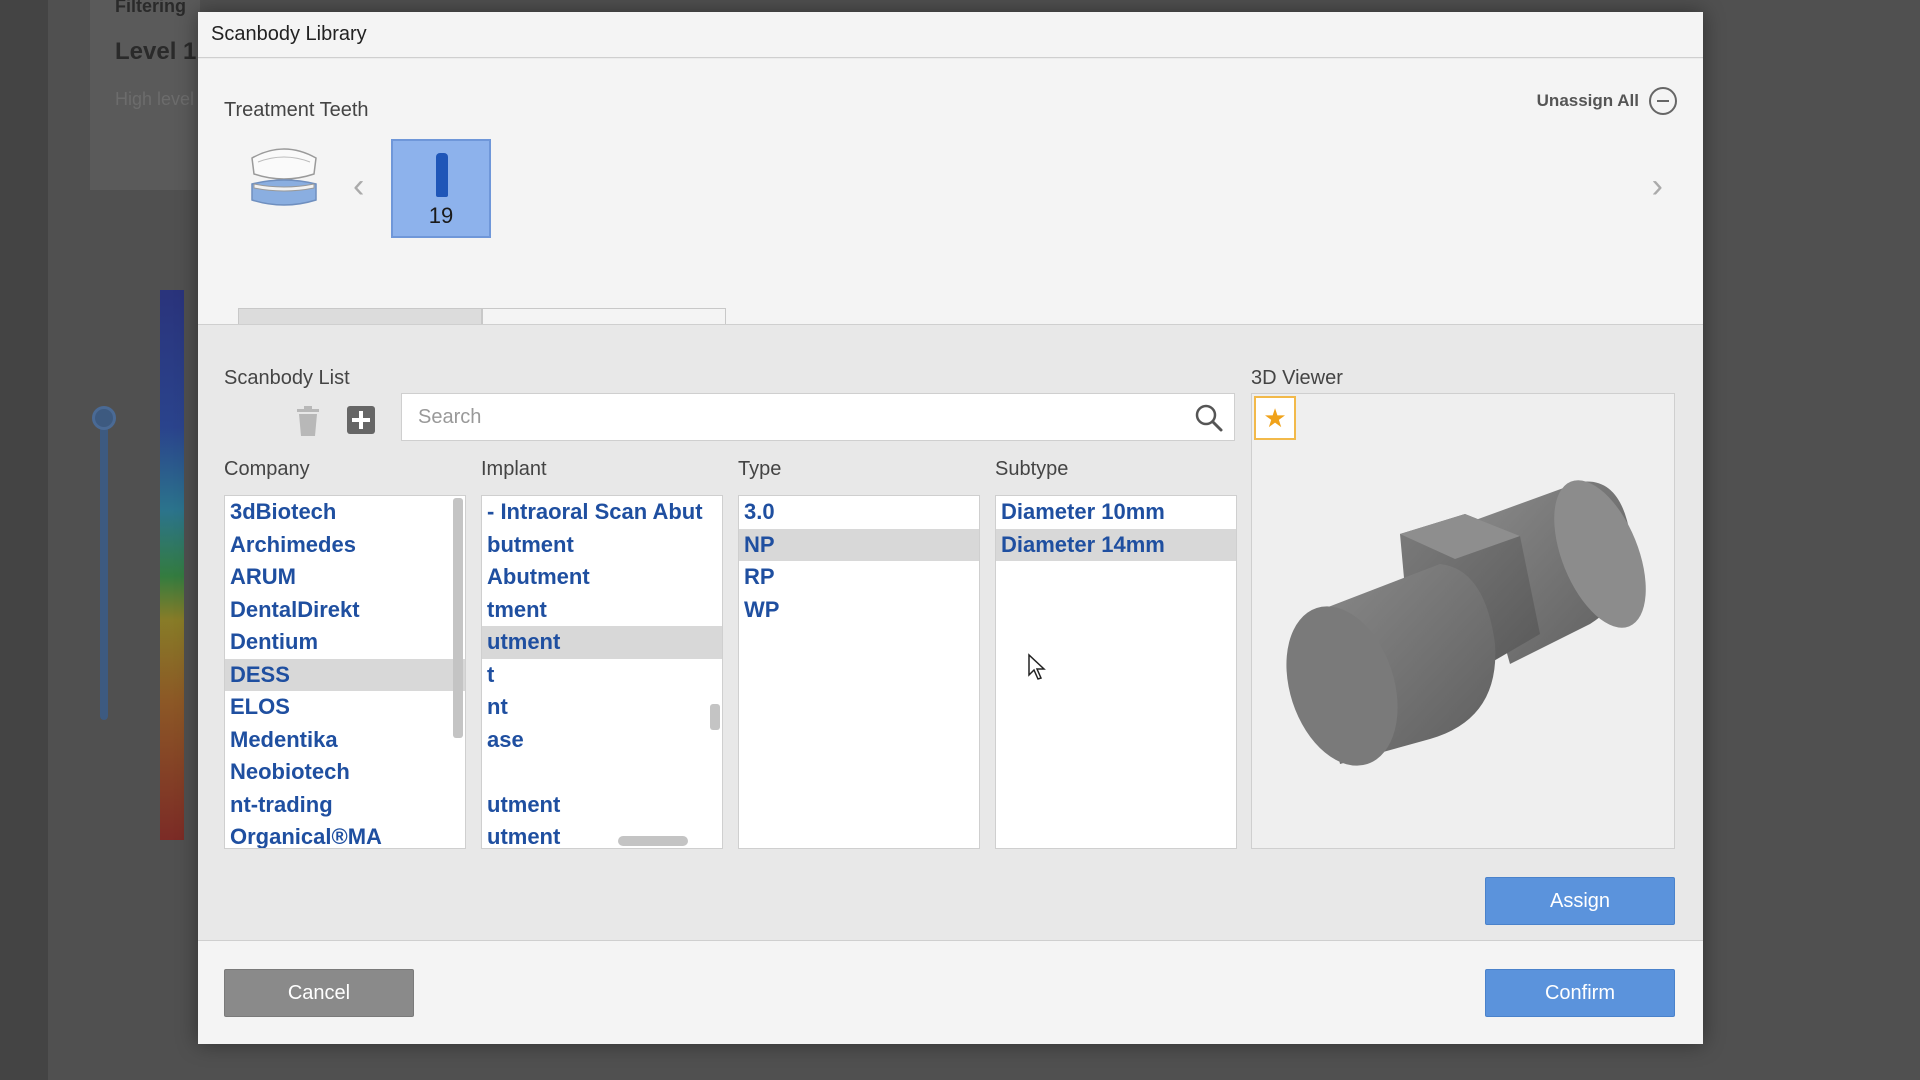 Image resolution: width=1920 pixels, height=1080 pixels. I want to click on subtype-list-item: Diameter 14mm, so click(1116, 544).